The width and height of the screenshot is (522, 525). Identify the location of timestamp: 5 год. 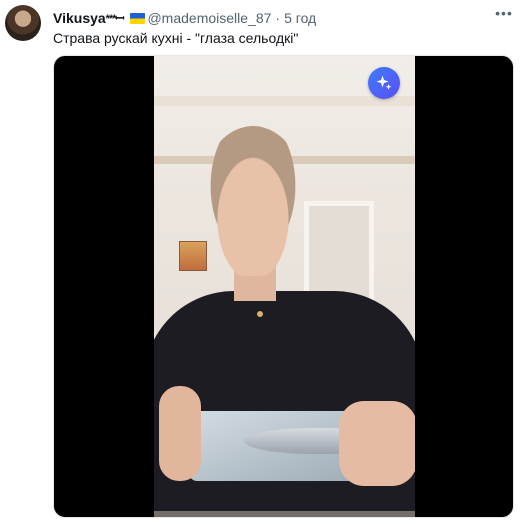
(300, 18).